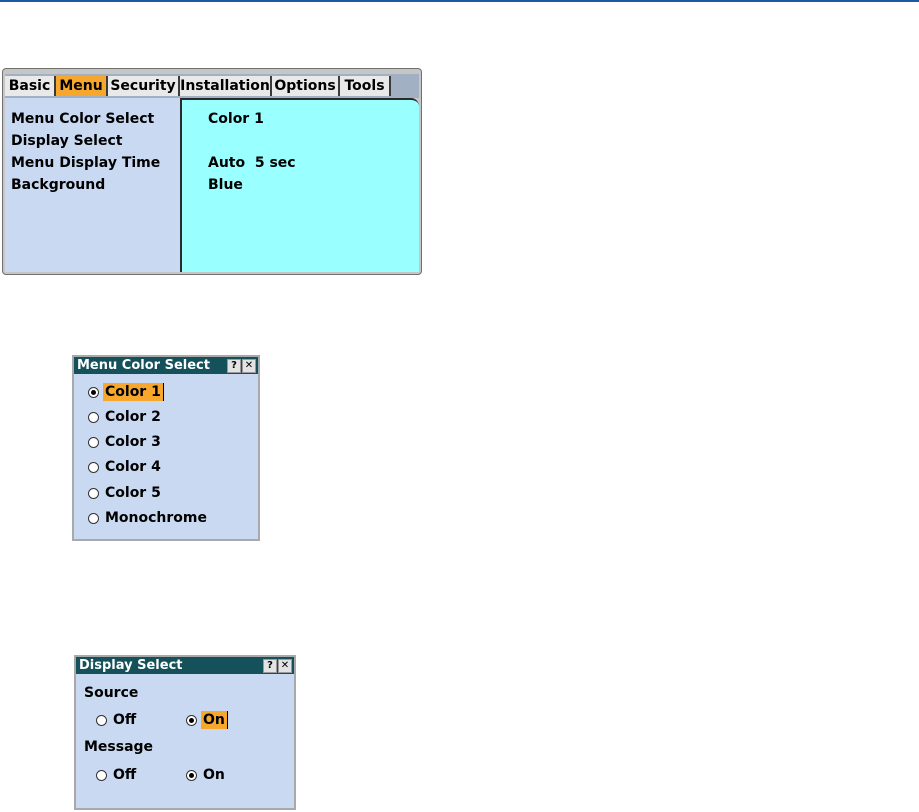  I want to click on tab-installation: Installation, so click(226, 86).